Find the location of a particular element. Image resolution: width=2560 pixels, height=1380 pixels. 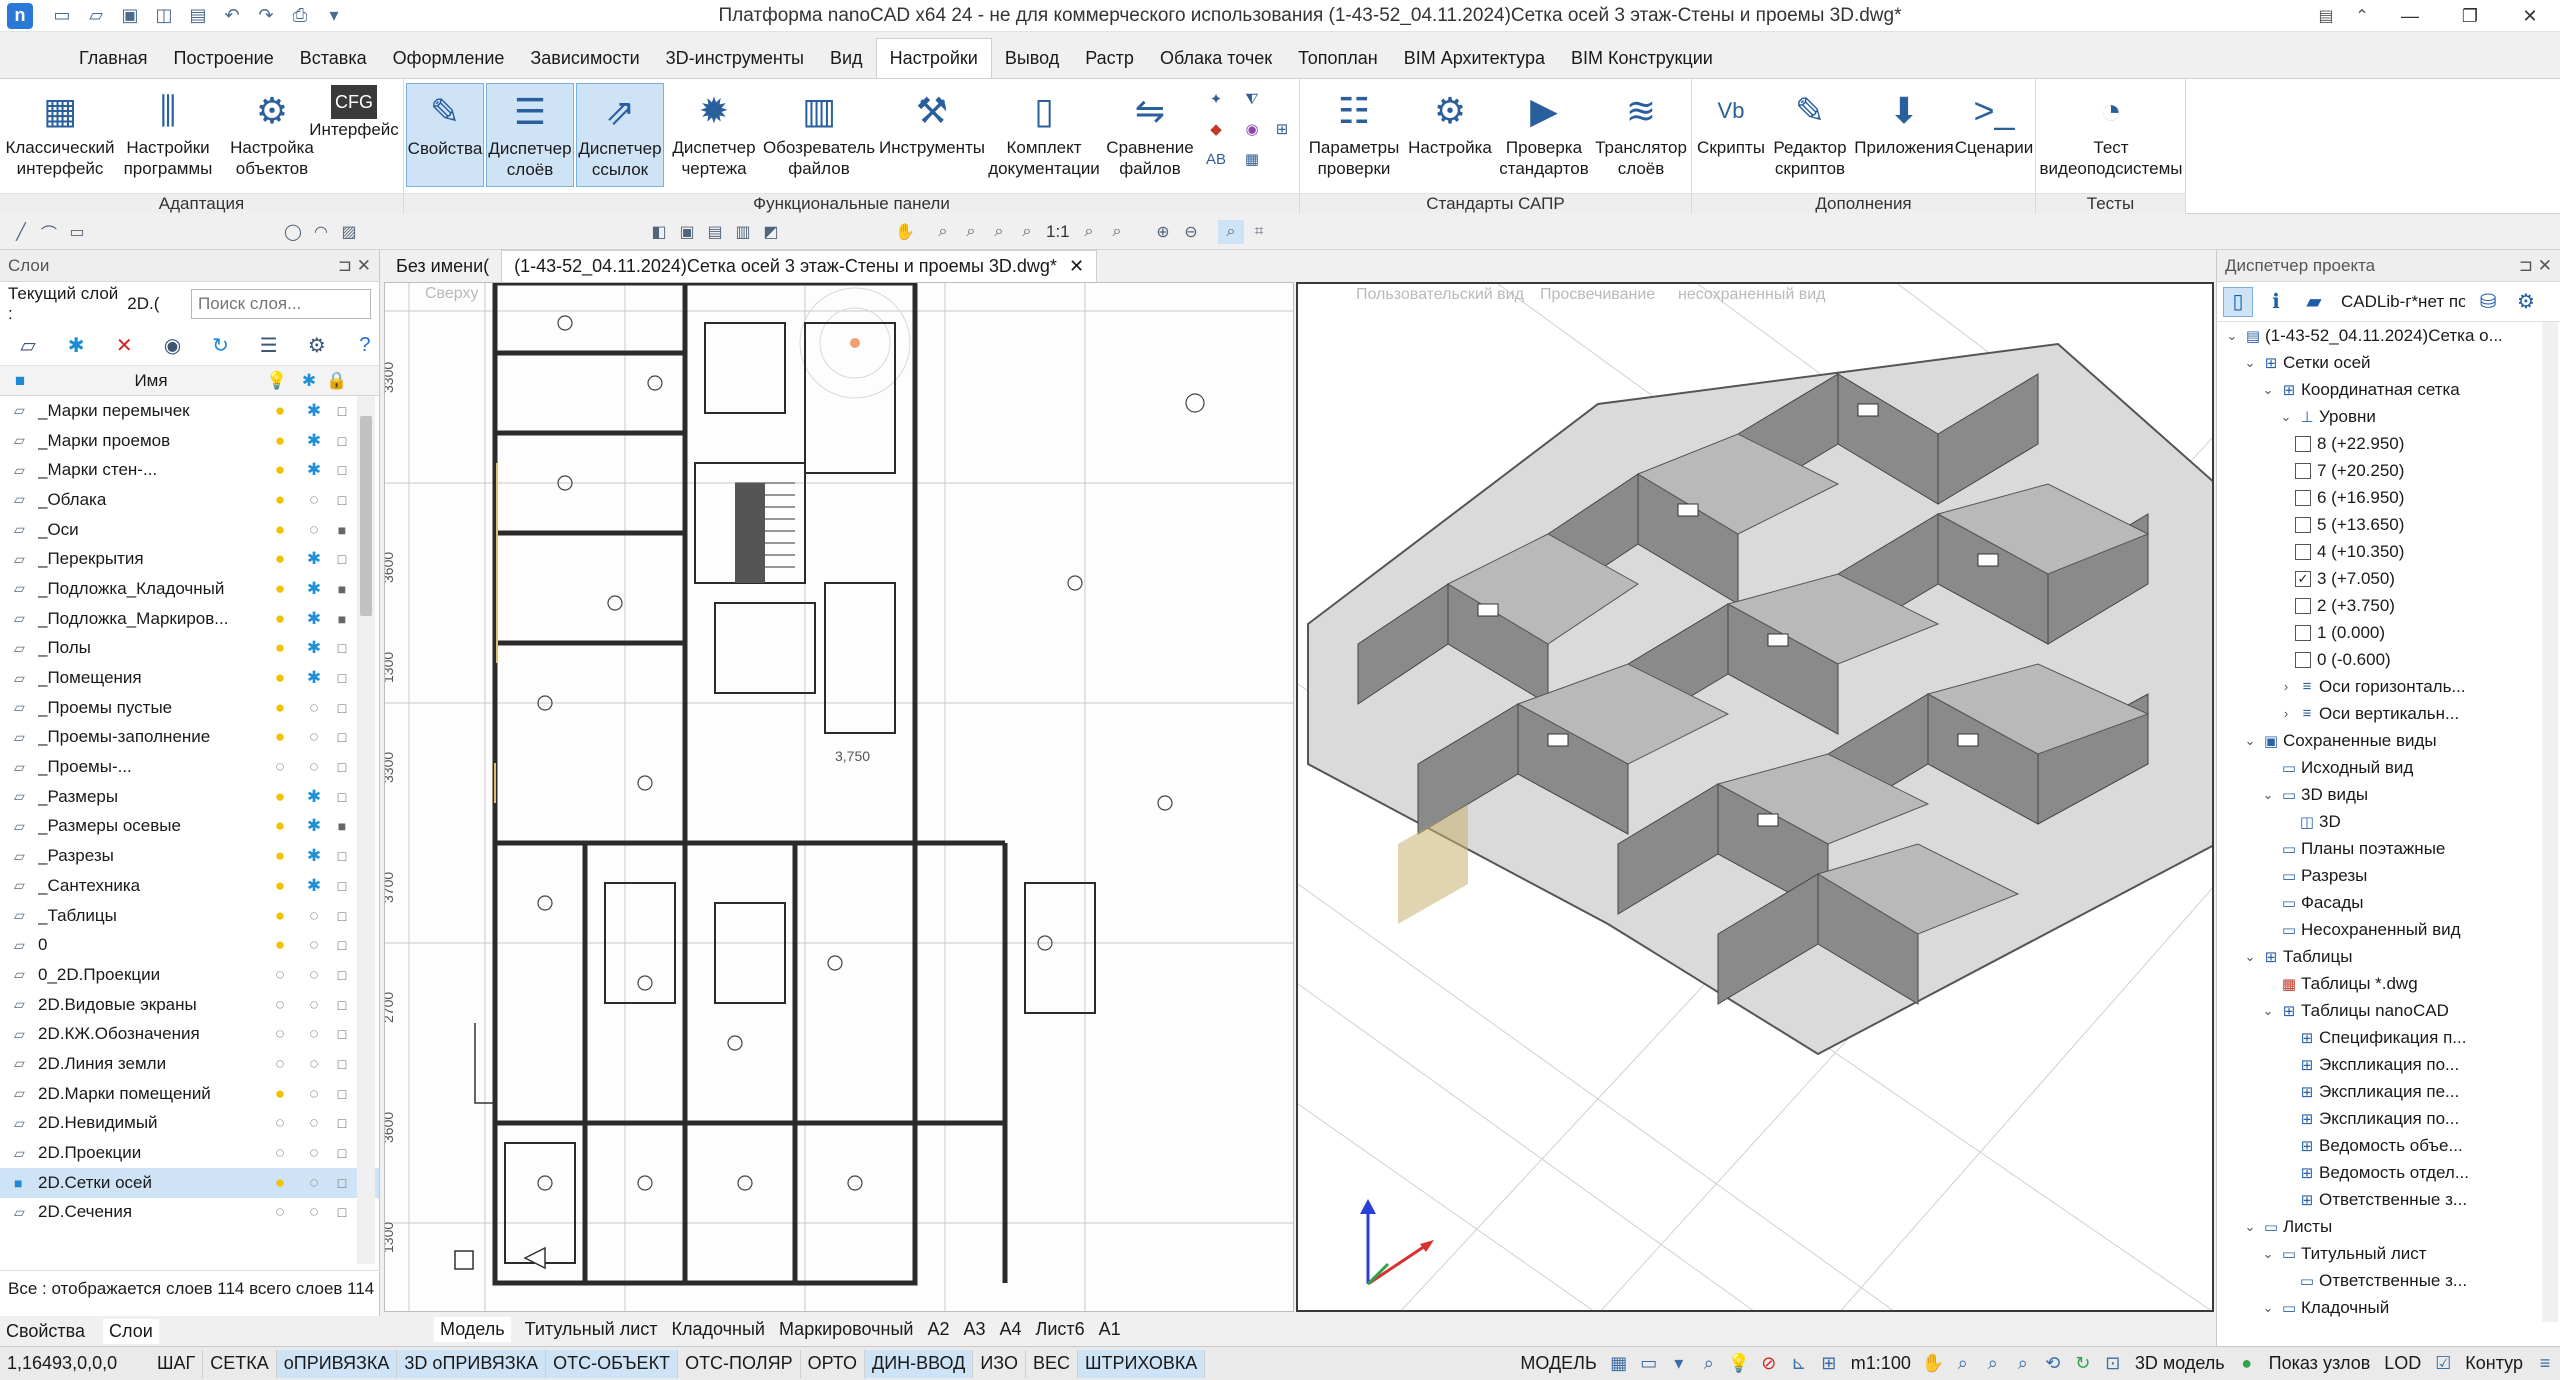

show-nodes-toggle: Показ узлов is located at coordinates (2320, 1364).